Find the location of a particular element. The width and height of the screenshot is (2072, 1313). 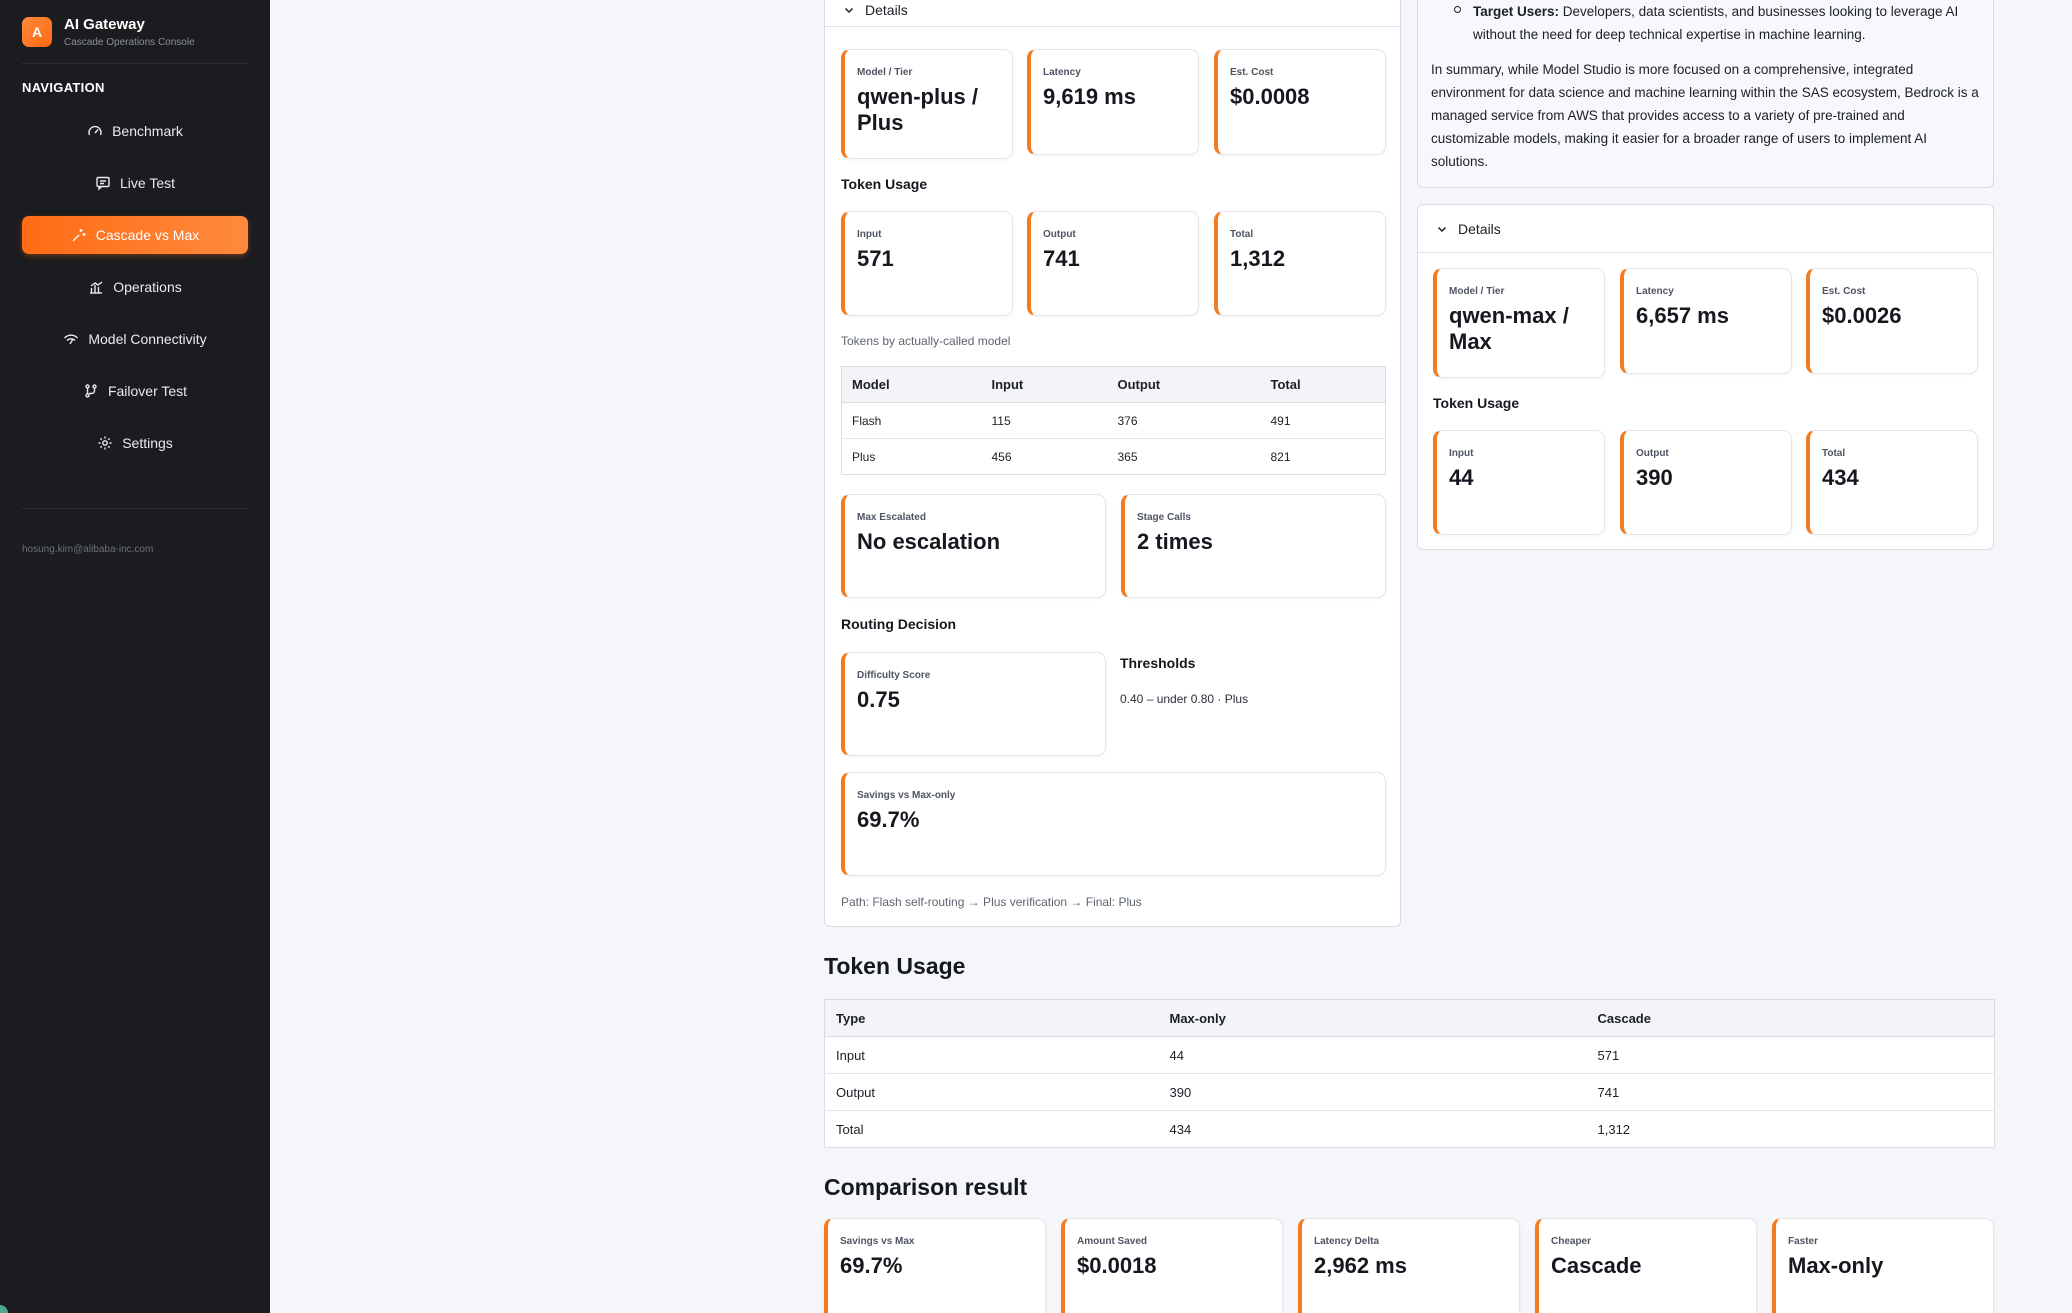

metric-card-amount-saved: Amount Saved $0.0018 is located at coordinates (1172, 1265).